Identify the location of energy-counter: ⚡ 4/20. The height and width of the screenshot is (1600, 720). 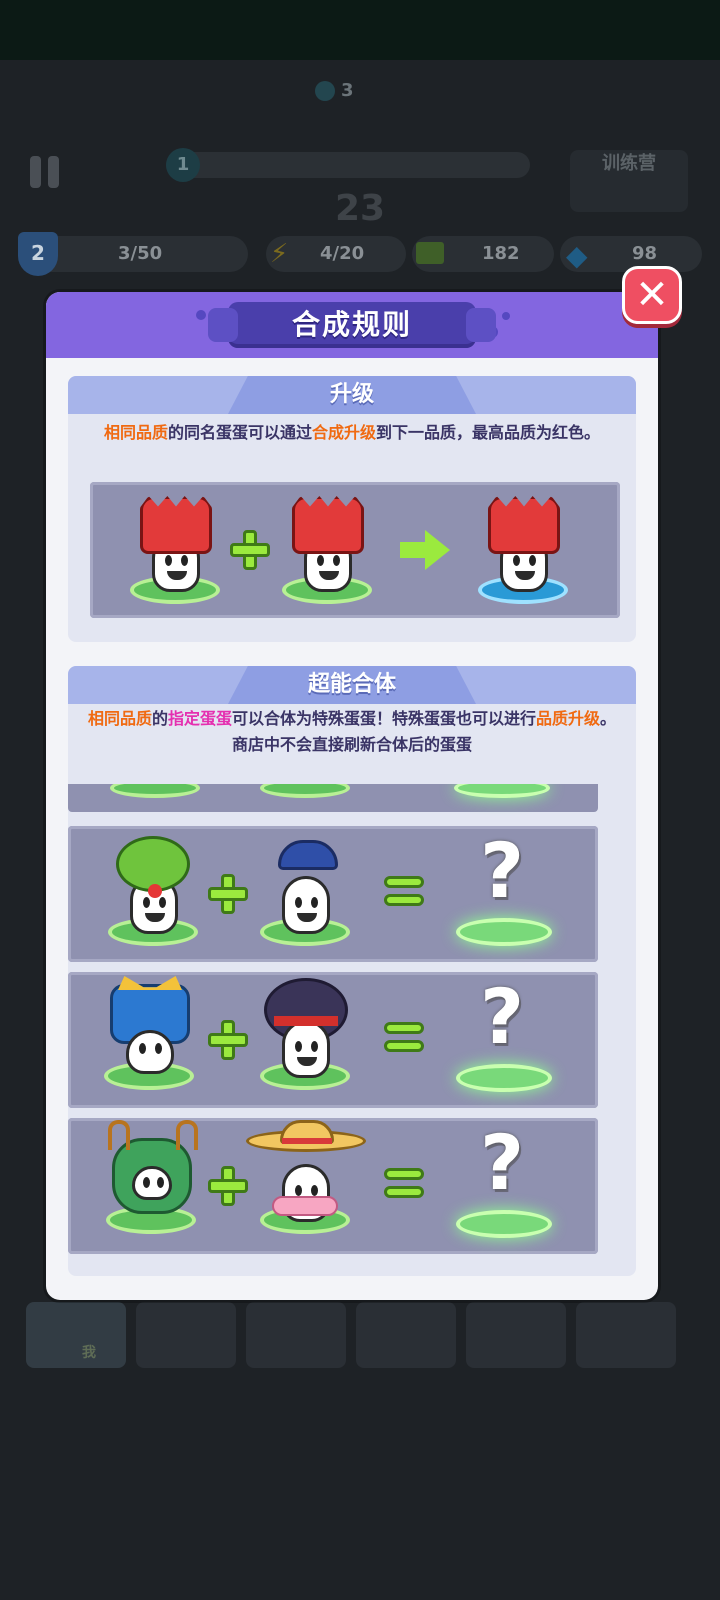
(336, 254).